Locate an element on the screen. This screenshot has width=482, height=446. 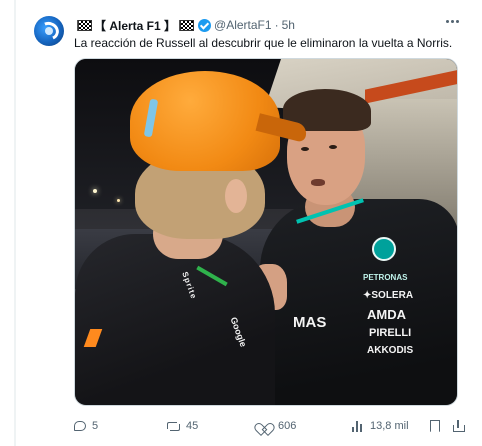
share-icon is located at coordinates (458, 426).